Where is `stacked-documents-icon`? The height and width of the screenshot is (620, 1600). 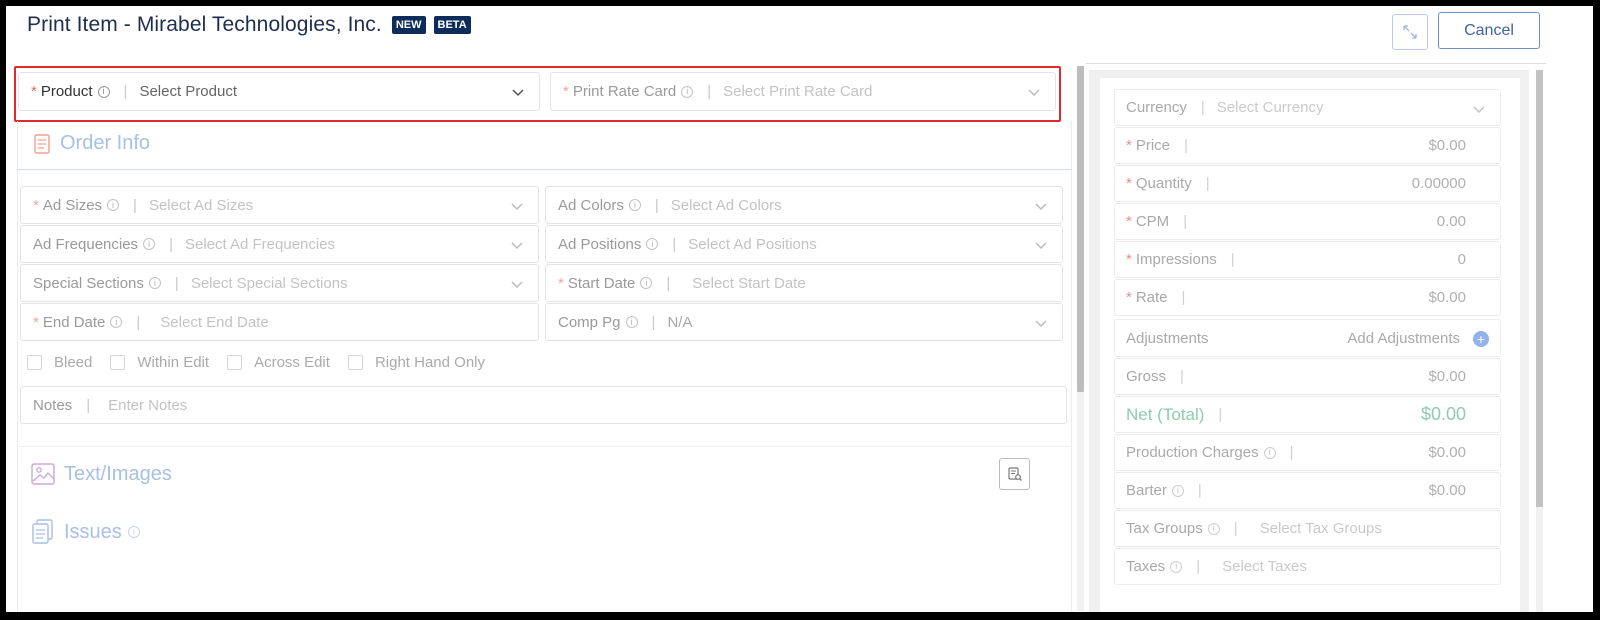 stacked-documents-icon is located at coordinates (42, 531).